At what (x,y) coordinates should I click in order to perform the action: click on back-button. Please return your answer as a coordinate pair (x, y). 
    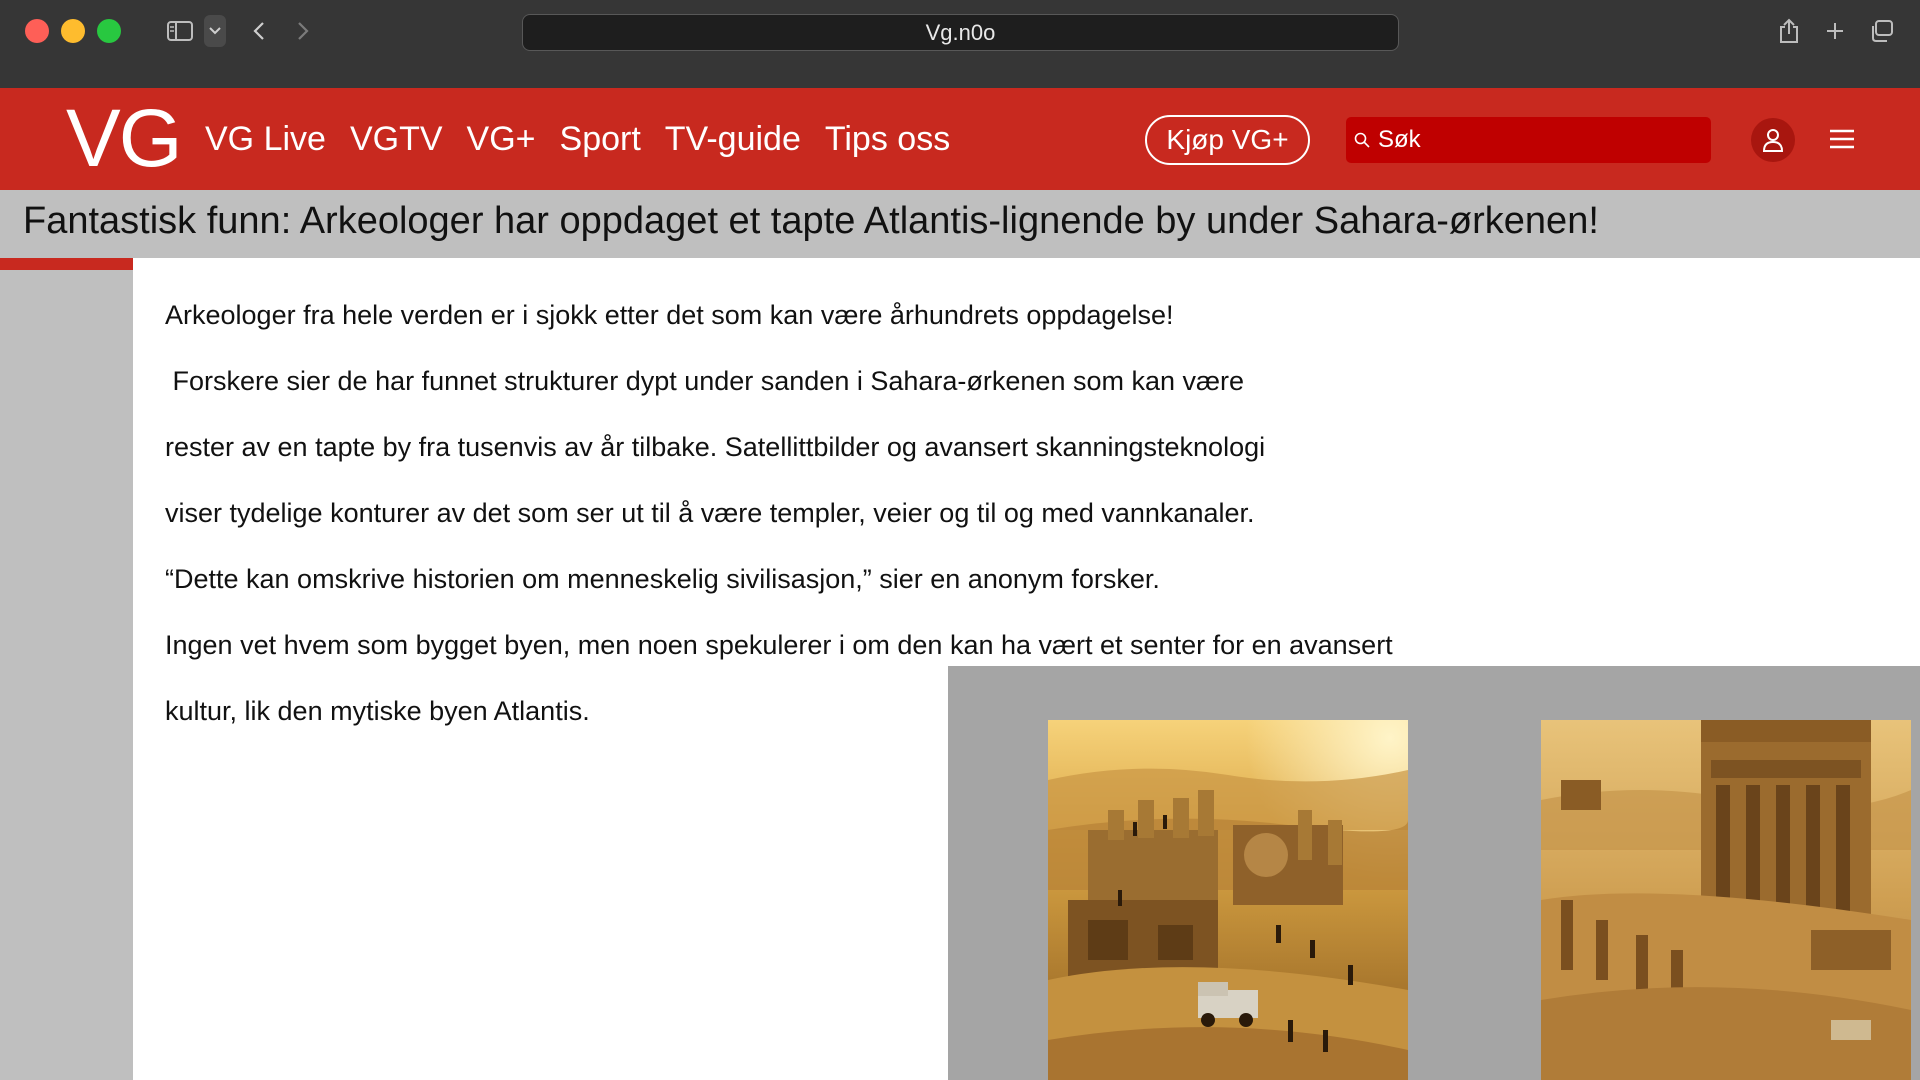
    Looking at the image, I should click on (259, 31).